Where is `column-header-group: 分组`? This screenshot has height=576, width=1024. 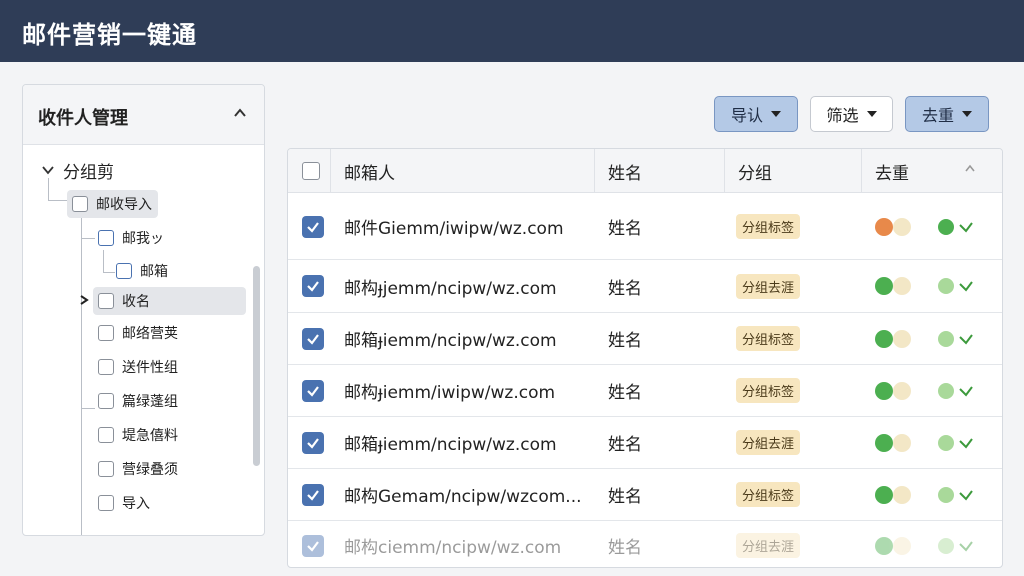 column-header-group: 分组 is located at coordinates (755, 171).